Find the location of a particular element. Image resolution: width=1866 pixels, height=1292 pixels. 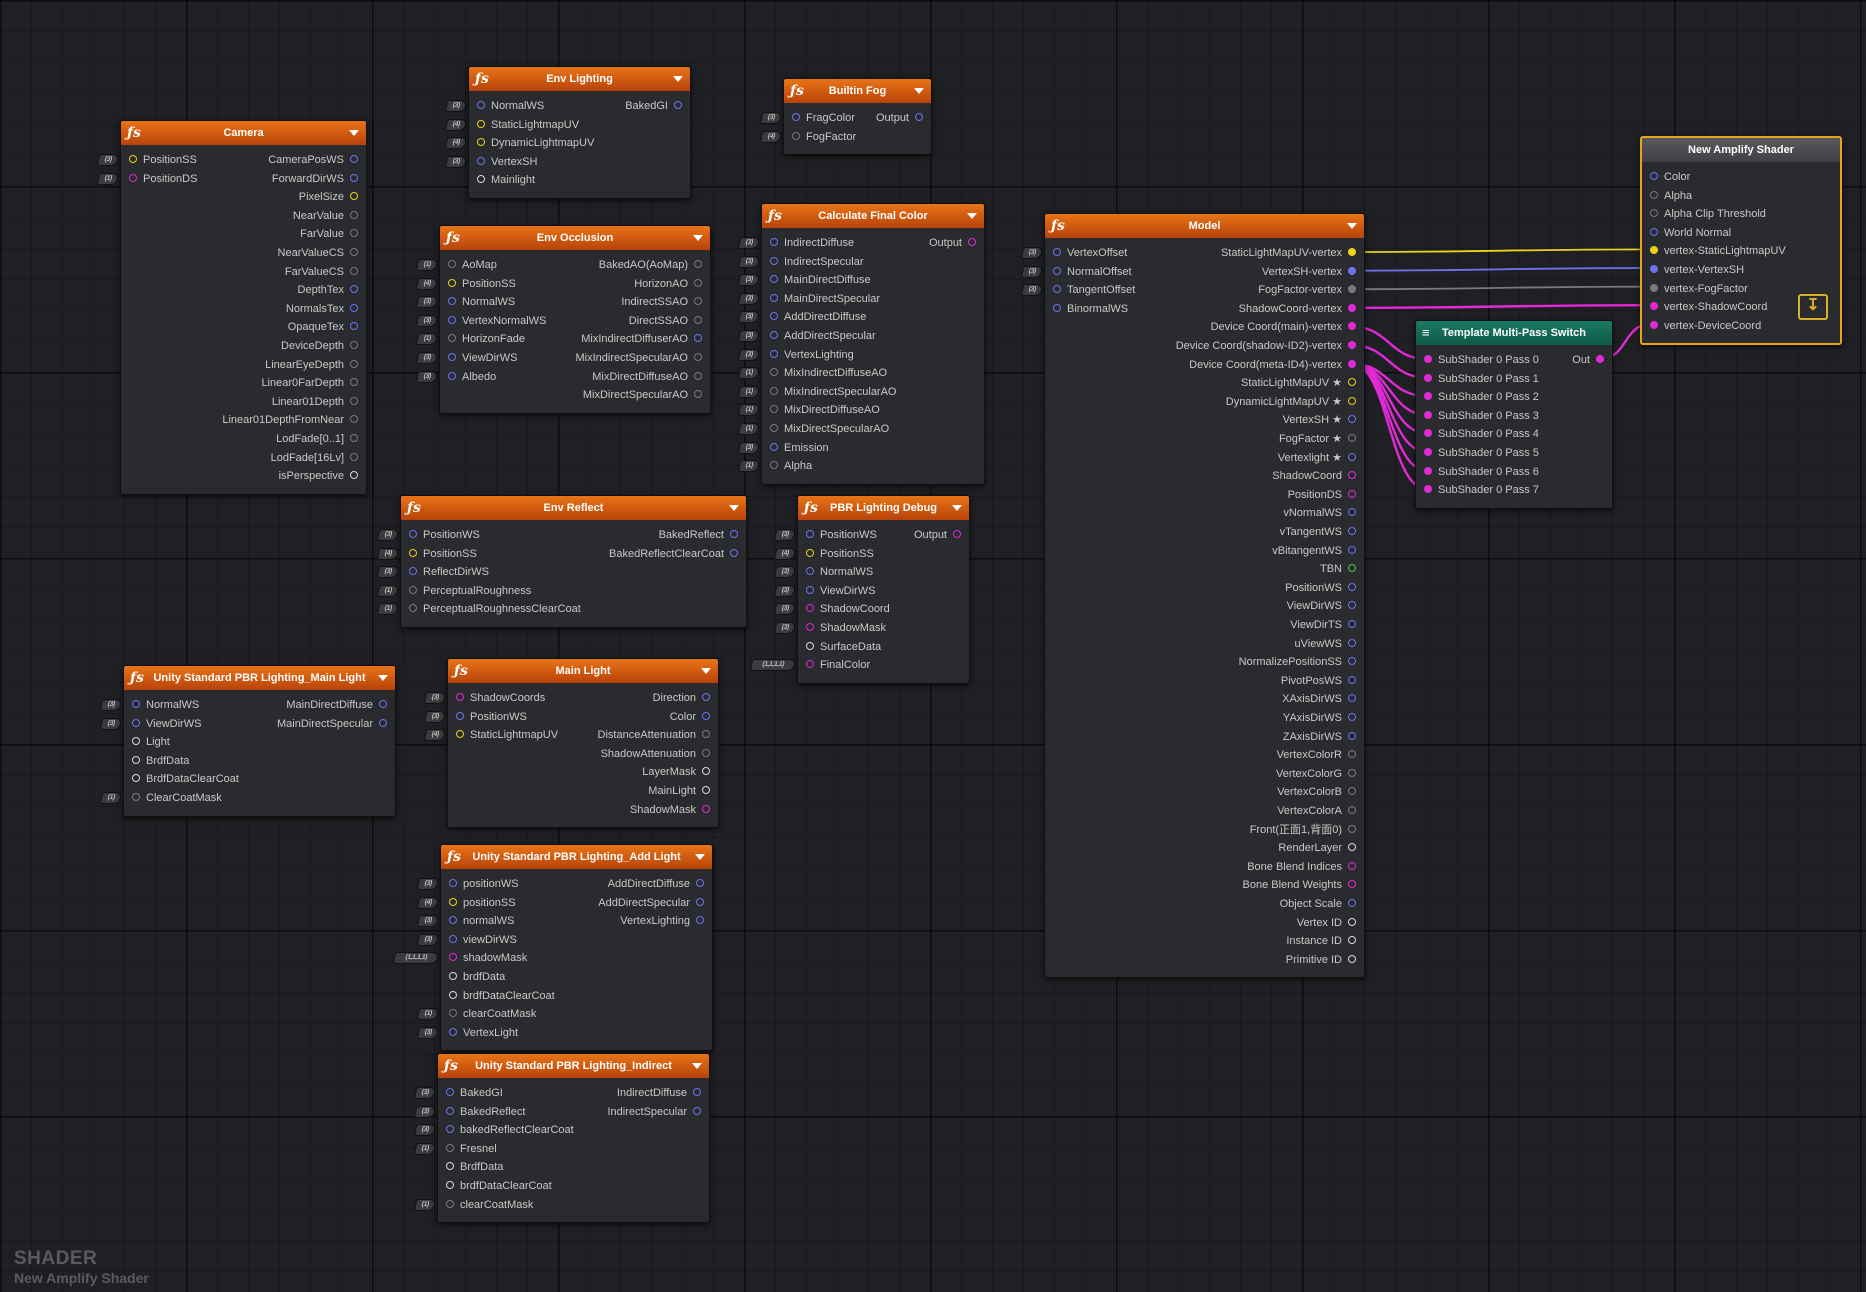

input-port: PositionSS is located at coordinates (840, 554).